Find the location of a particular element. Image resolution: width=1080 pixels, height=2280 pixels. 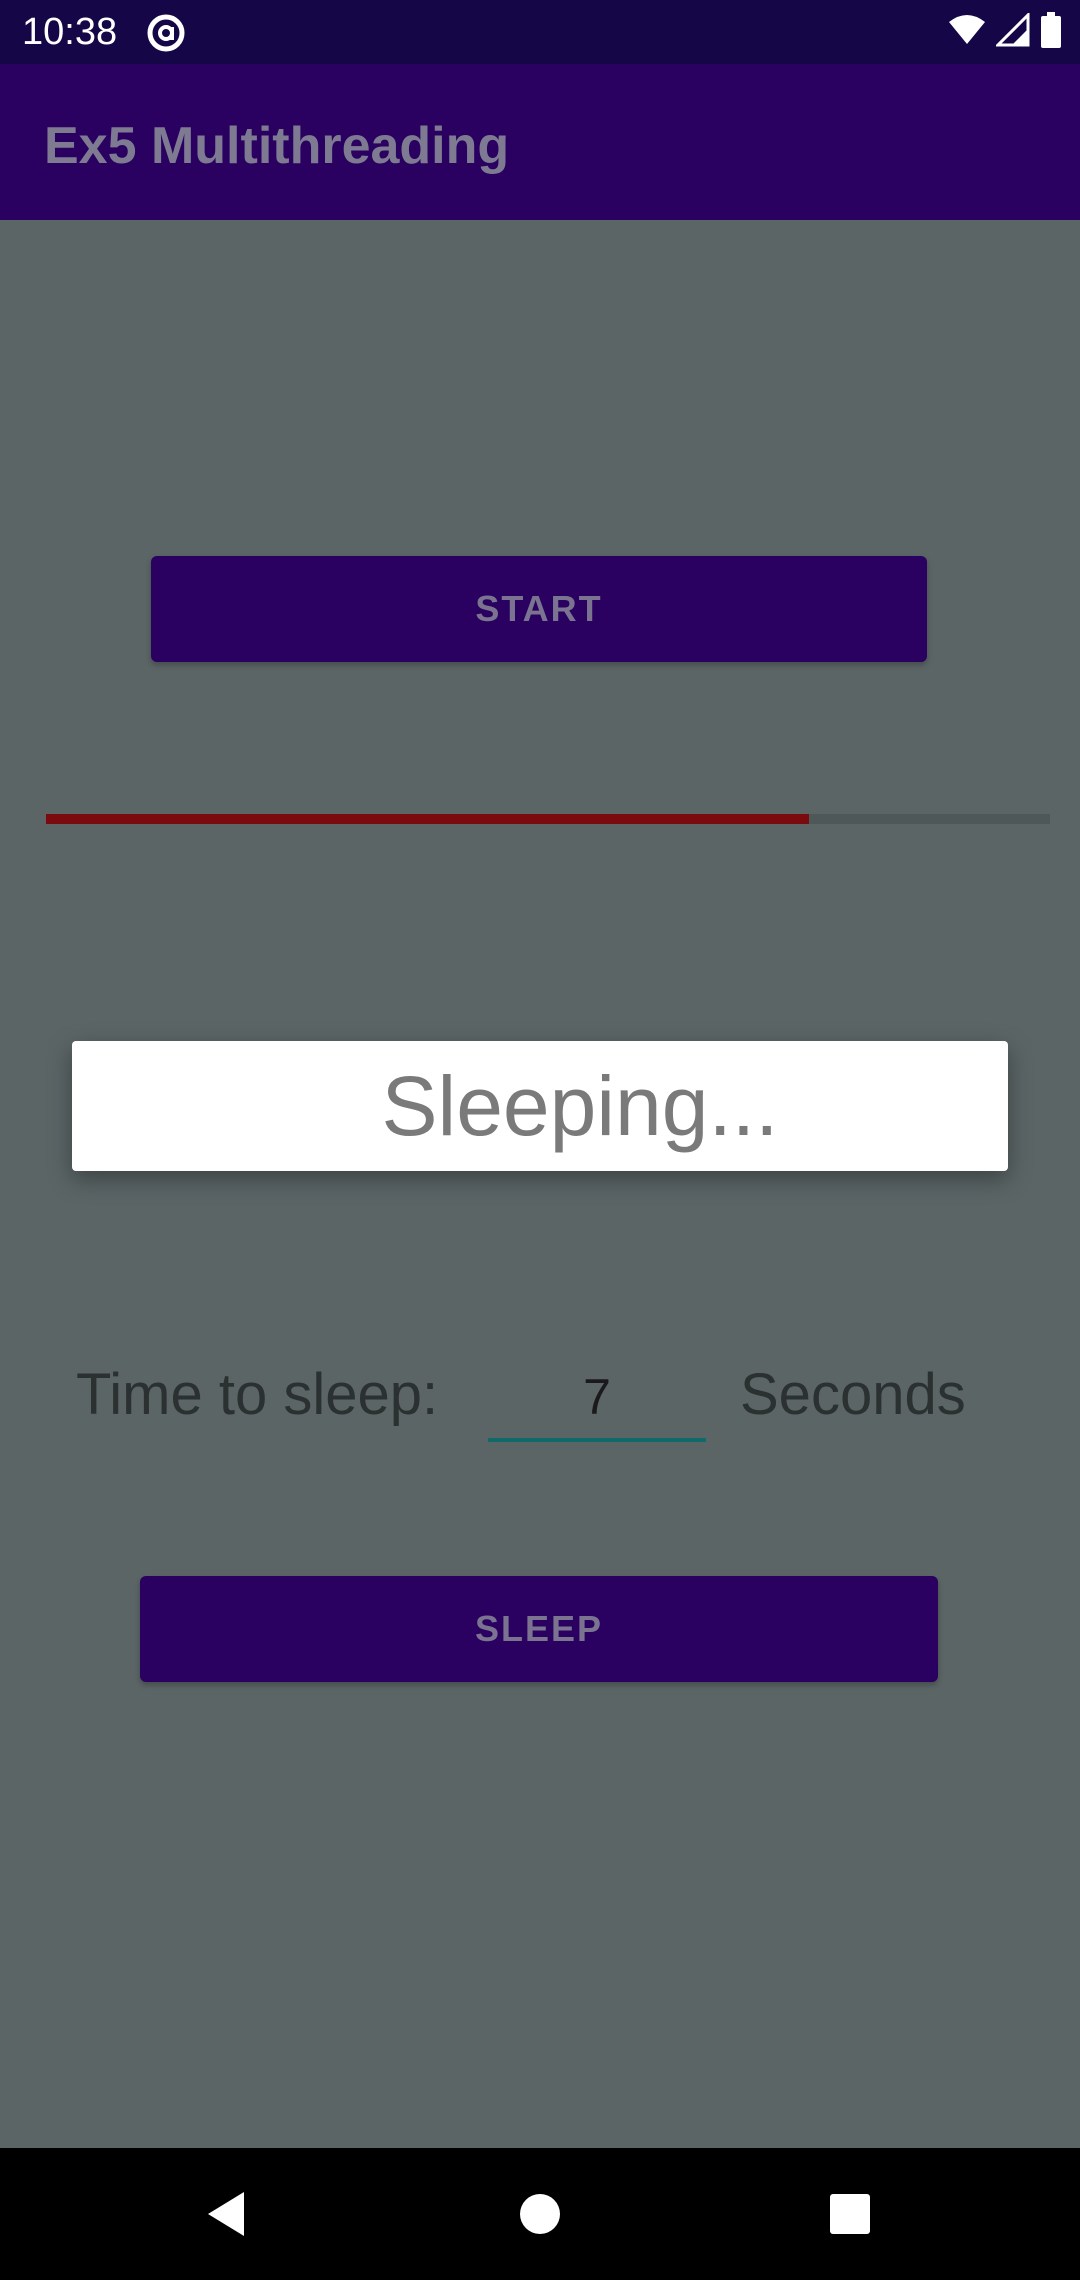

status-time: 10:38 is located at coordinates (70, 32).